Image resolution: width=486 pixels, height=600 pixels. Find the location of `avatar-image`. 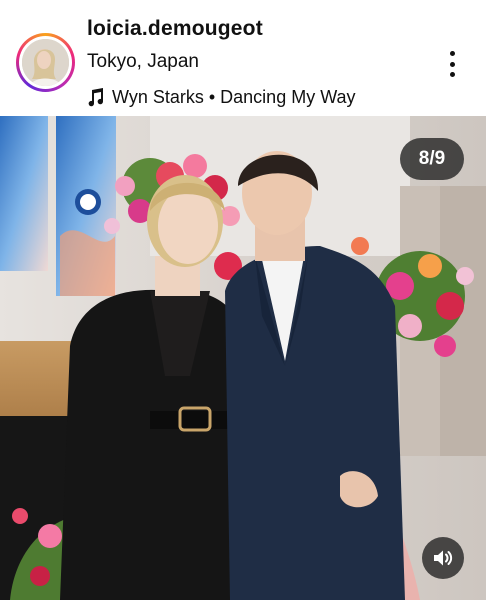

avatar-image is located at coordinates (45, 62).